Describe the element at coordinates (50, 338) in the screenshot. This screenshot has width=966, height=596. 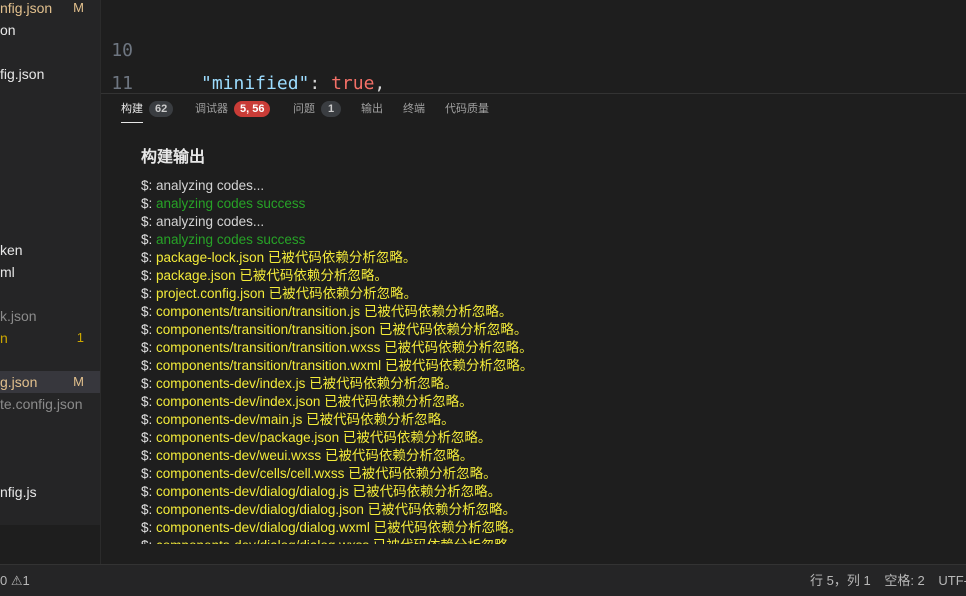
I see `explorer-file-item: n 1` at that location.